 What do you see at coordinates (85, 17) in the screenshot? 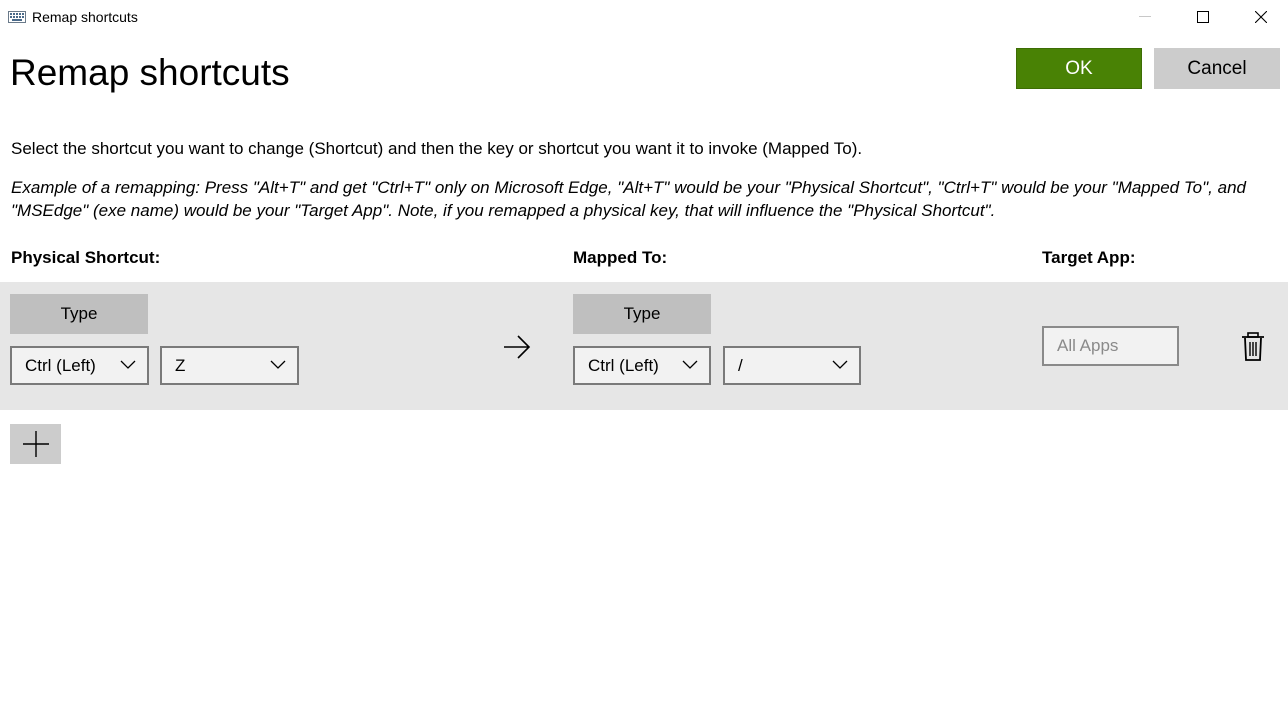
I see `window-title: Remap shortcuts` at bounding box center [85, 17].